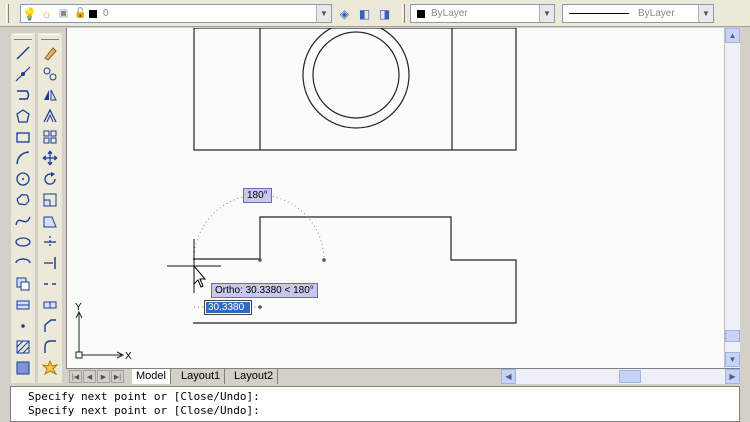 Image resolution: width=750 pixels, height=422 pixels. Describe the element at coordinates (732, 376) in the screenshot. I see `scroll-right-icon: ▶` at that location.